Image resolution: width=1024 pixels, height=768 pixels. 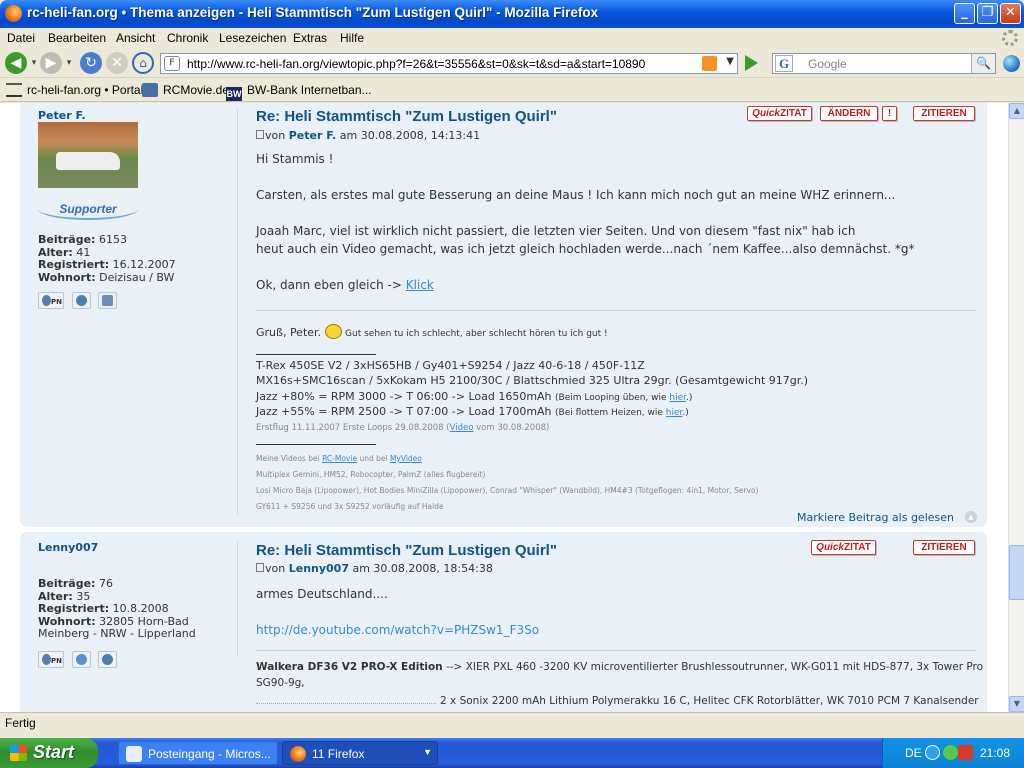 What do you see at coordinates (107, 300) in the screenshot?
I see `gallery-button` at bounding box center [107, 300].